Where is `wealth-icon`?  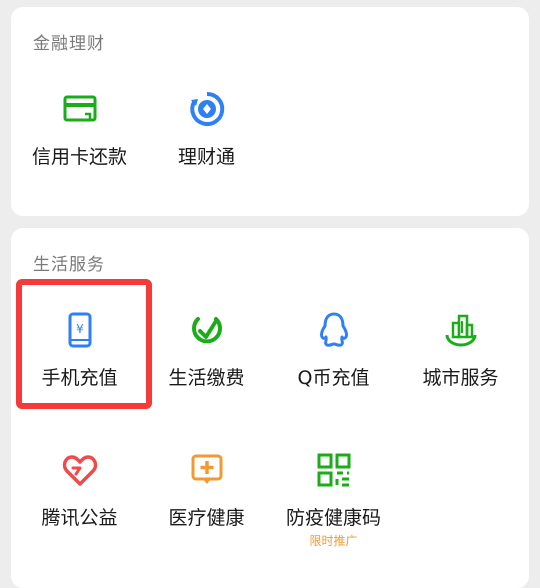
wealth-icon is located at coordinates (206, 108).